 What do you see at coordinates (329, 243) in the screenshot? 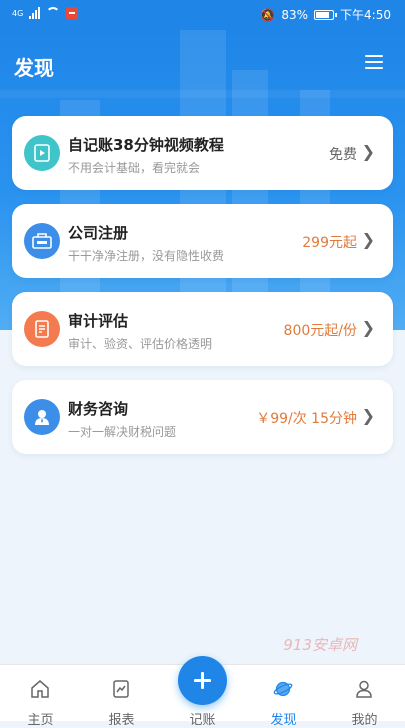
I see `card-price: 299元起` at bounding box center [329, 243].